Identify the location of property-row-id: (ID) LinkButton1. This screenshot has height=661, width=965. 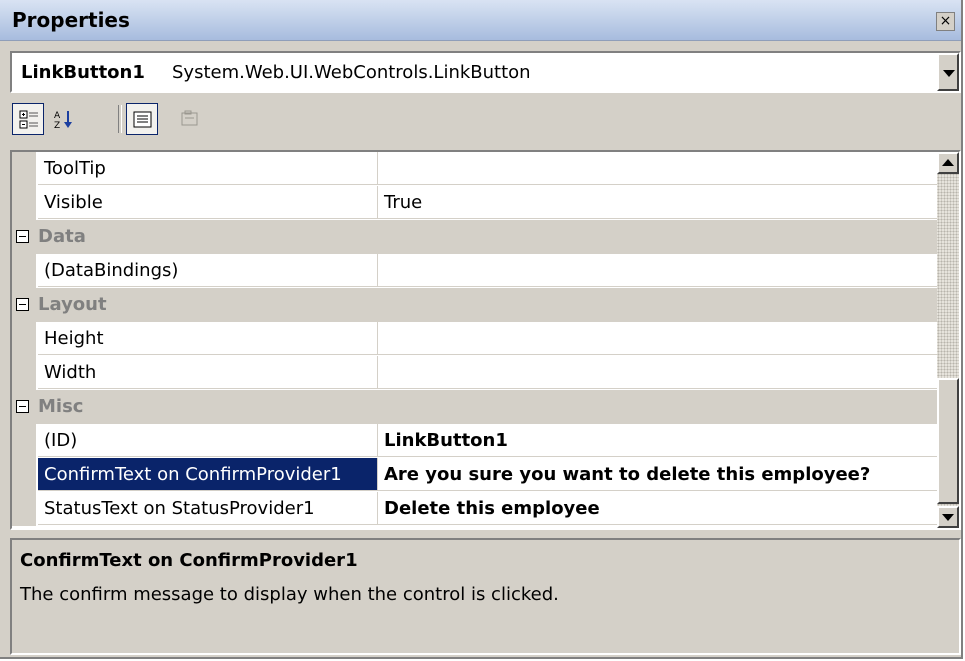
(475, 441).